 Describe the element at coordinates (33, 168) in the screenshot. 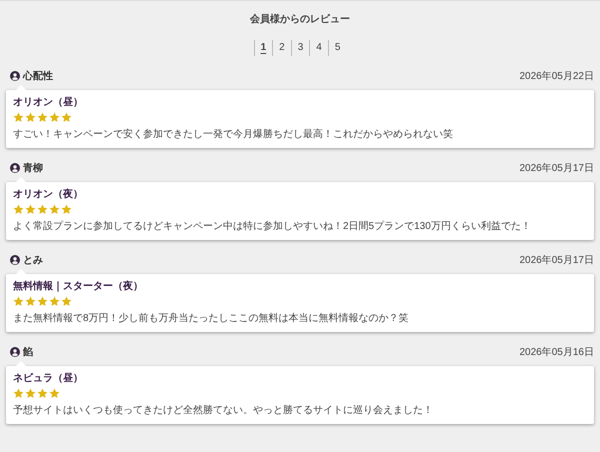

I see `user-name: 青柳` at that location.